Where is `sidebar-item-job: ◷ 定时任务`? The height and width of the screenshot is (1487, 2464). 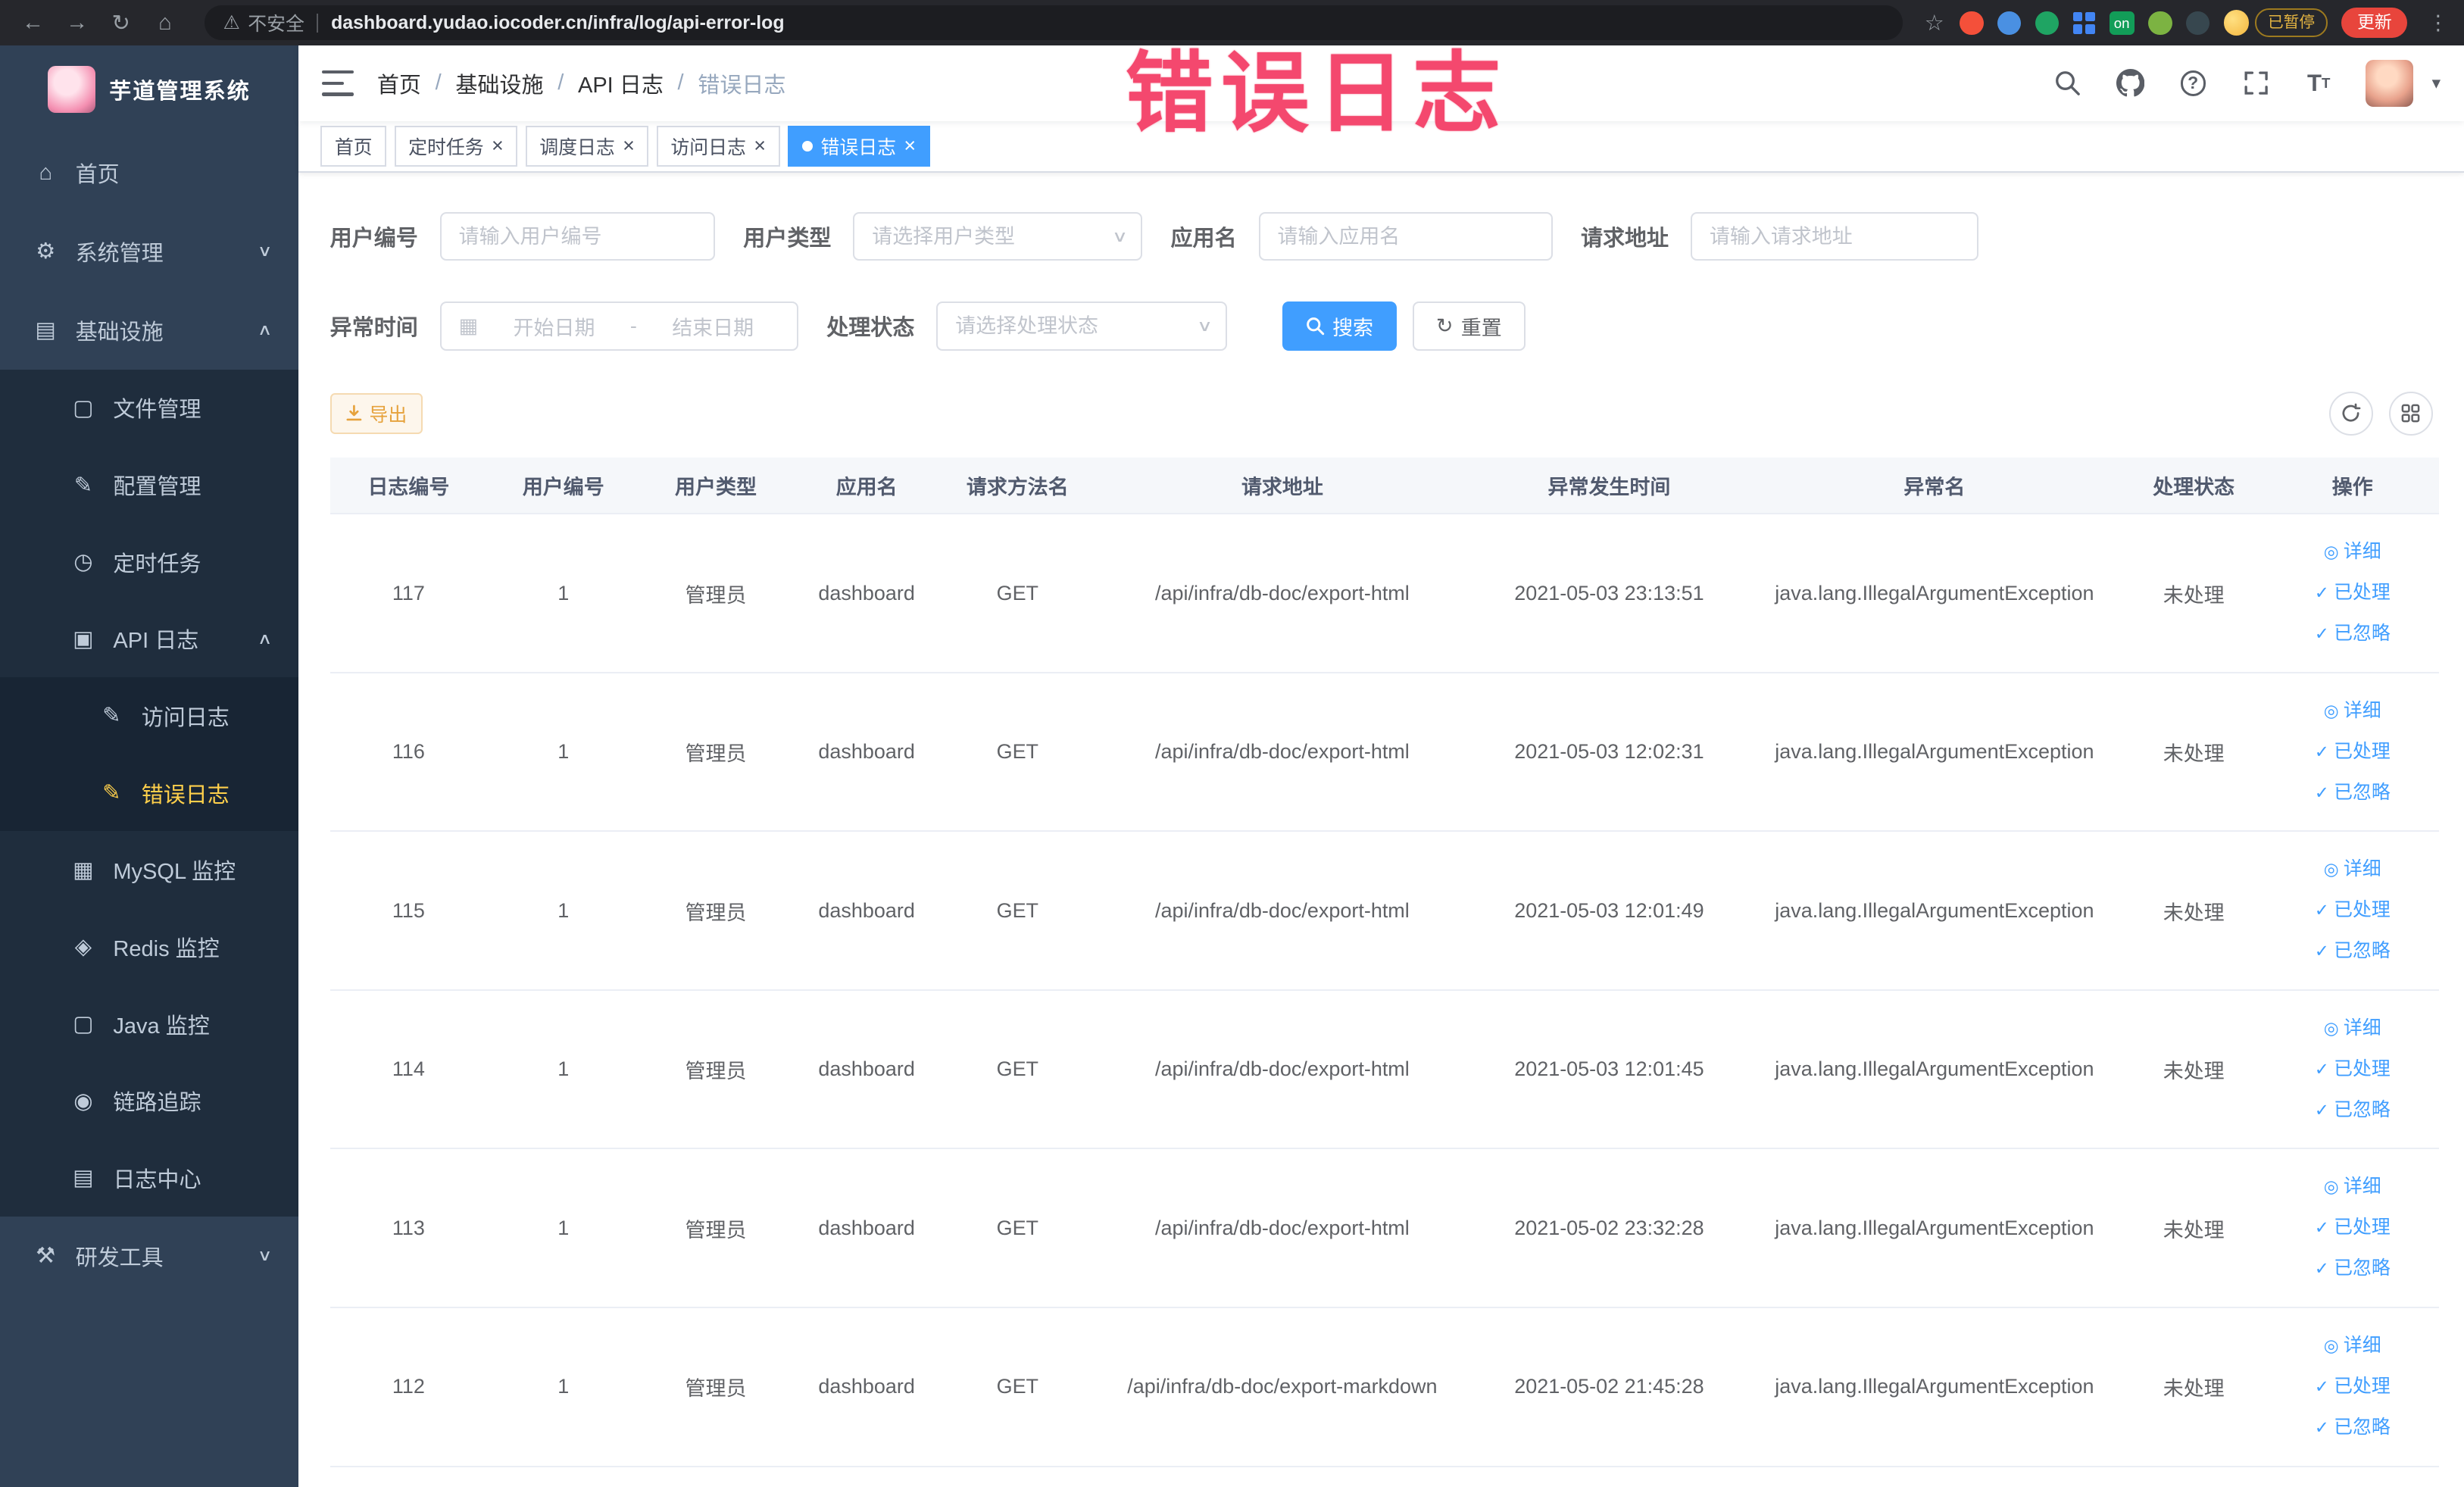 sidebar-item-job: ◷ 定时任务 is located at coordinates (149, 562).